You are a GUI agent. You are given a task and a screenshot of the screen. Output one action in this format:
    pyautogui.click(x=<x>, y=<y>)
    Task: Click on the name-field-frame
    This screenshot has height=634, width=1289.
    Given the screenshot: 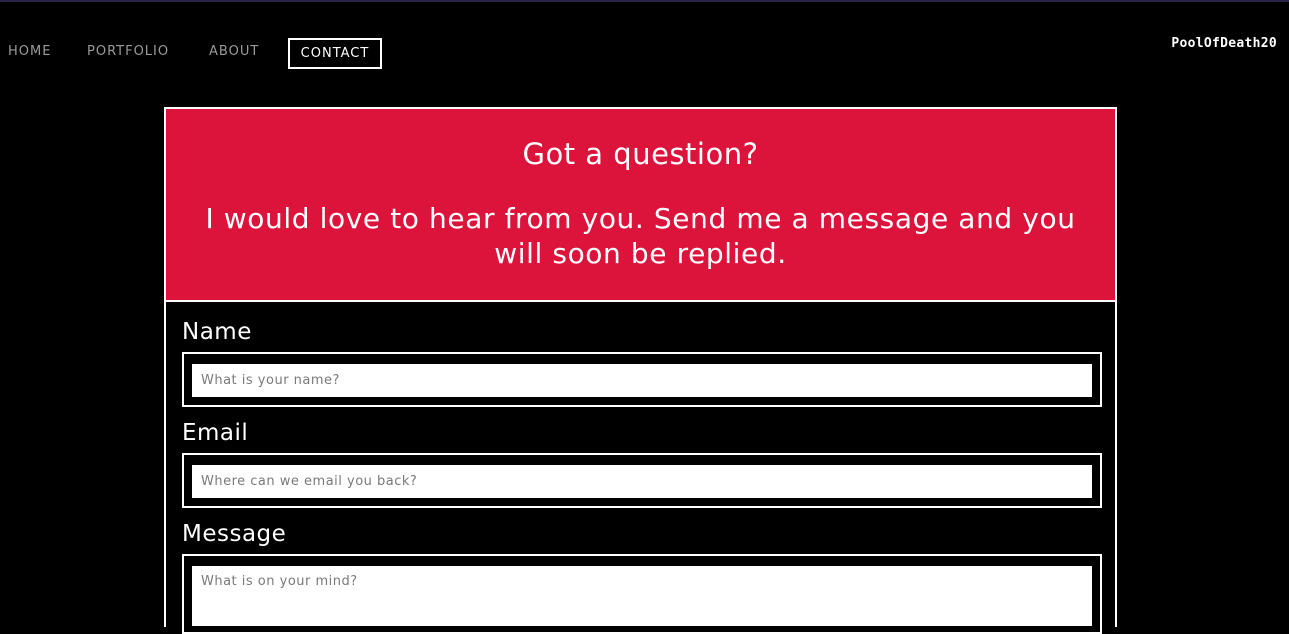 What is the action you would take?
    pyautogui.click(x=642, y=379)
    